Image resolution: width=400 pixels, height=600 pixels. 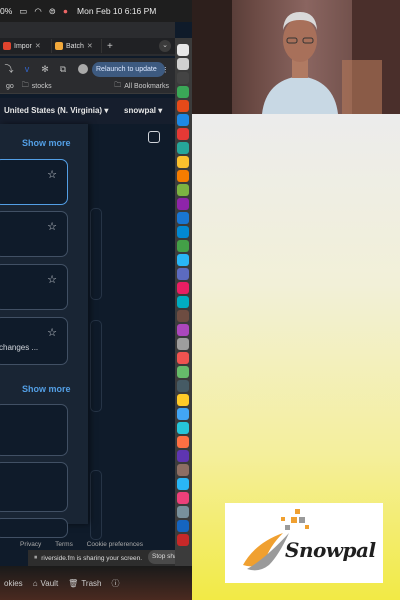 I want to click on avatar, so click(x=83, y=69).